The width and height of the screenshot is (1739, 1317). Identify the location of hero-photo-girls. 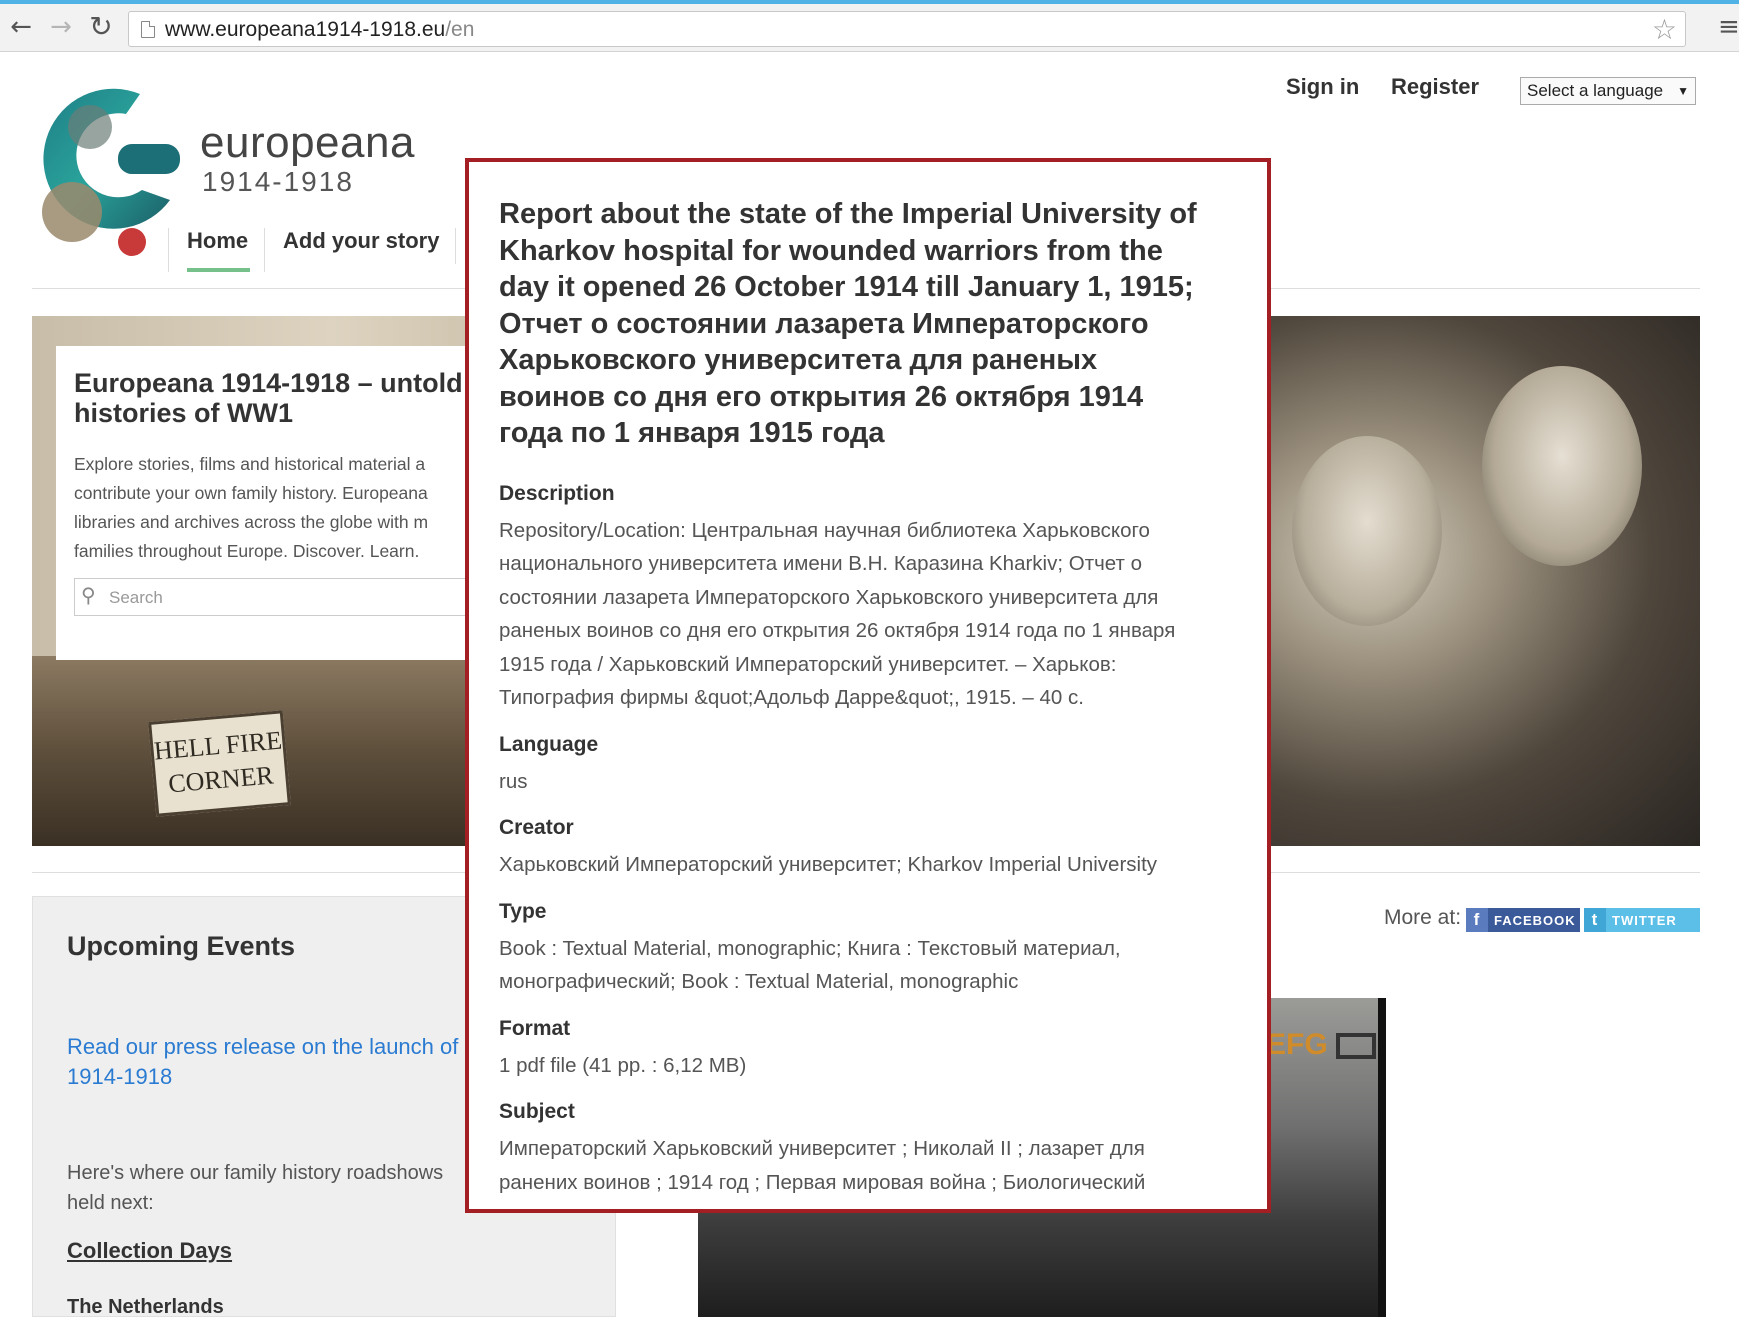
(1466, 581).